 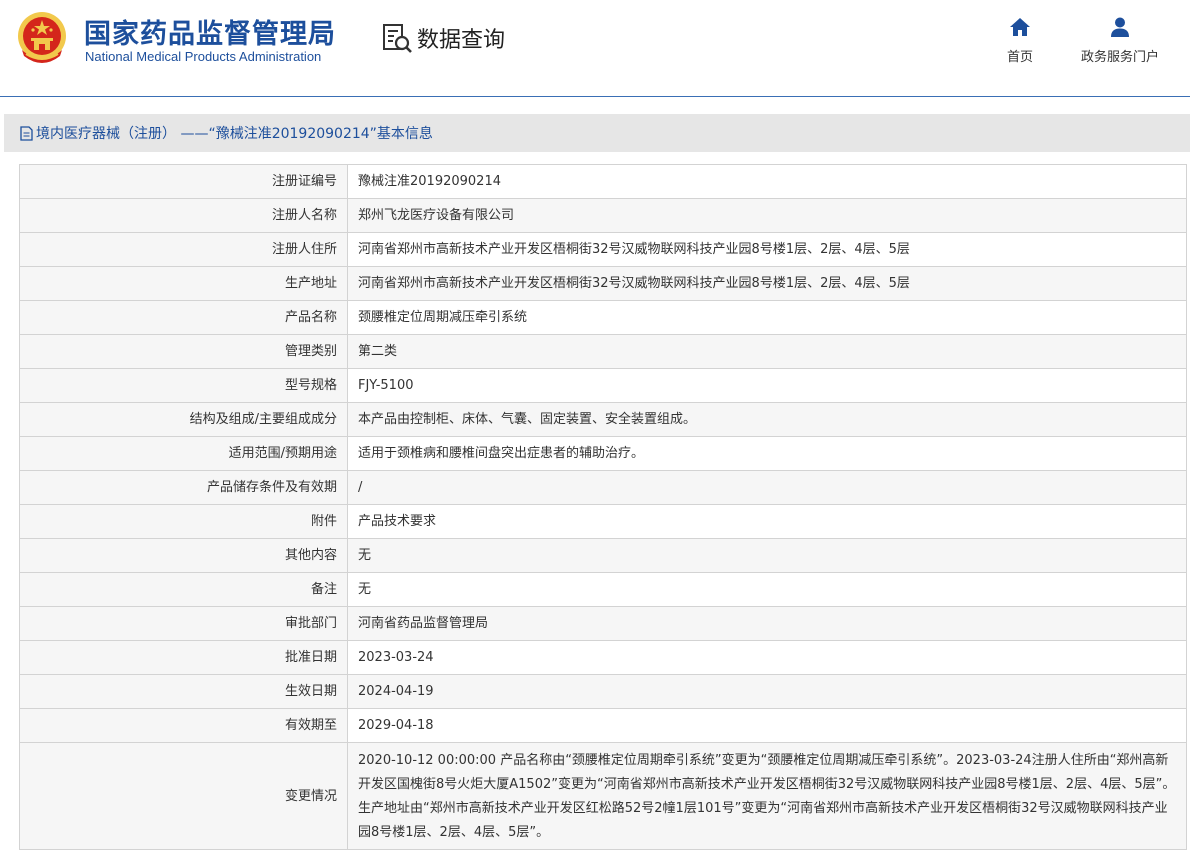 I want to click on field-label: 生效日期, so click(x=183, y=691).